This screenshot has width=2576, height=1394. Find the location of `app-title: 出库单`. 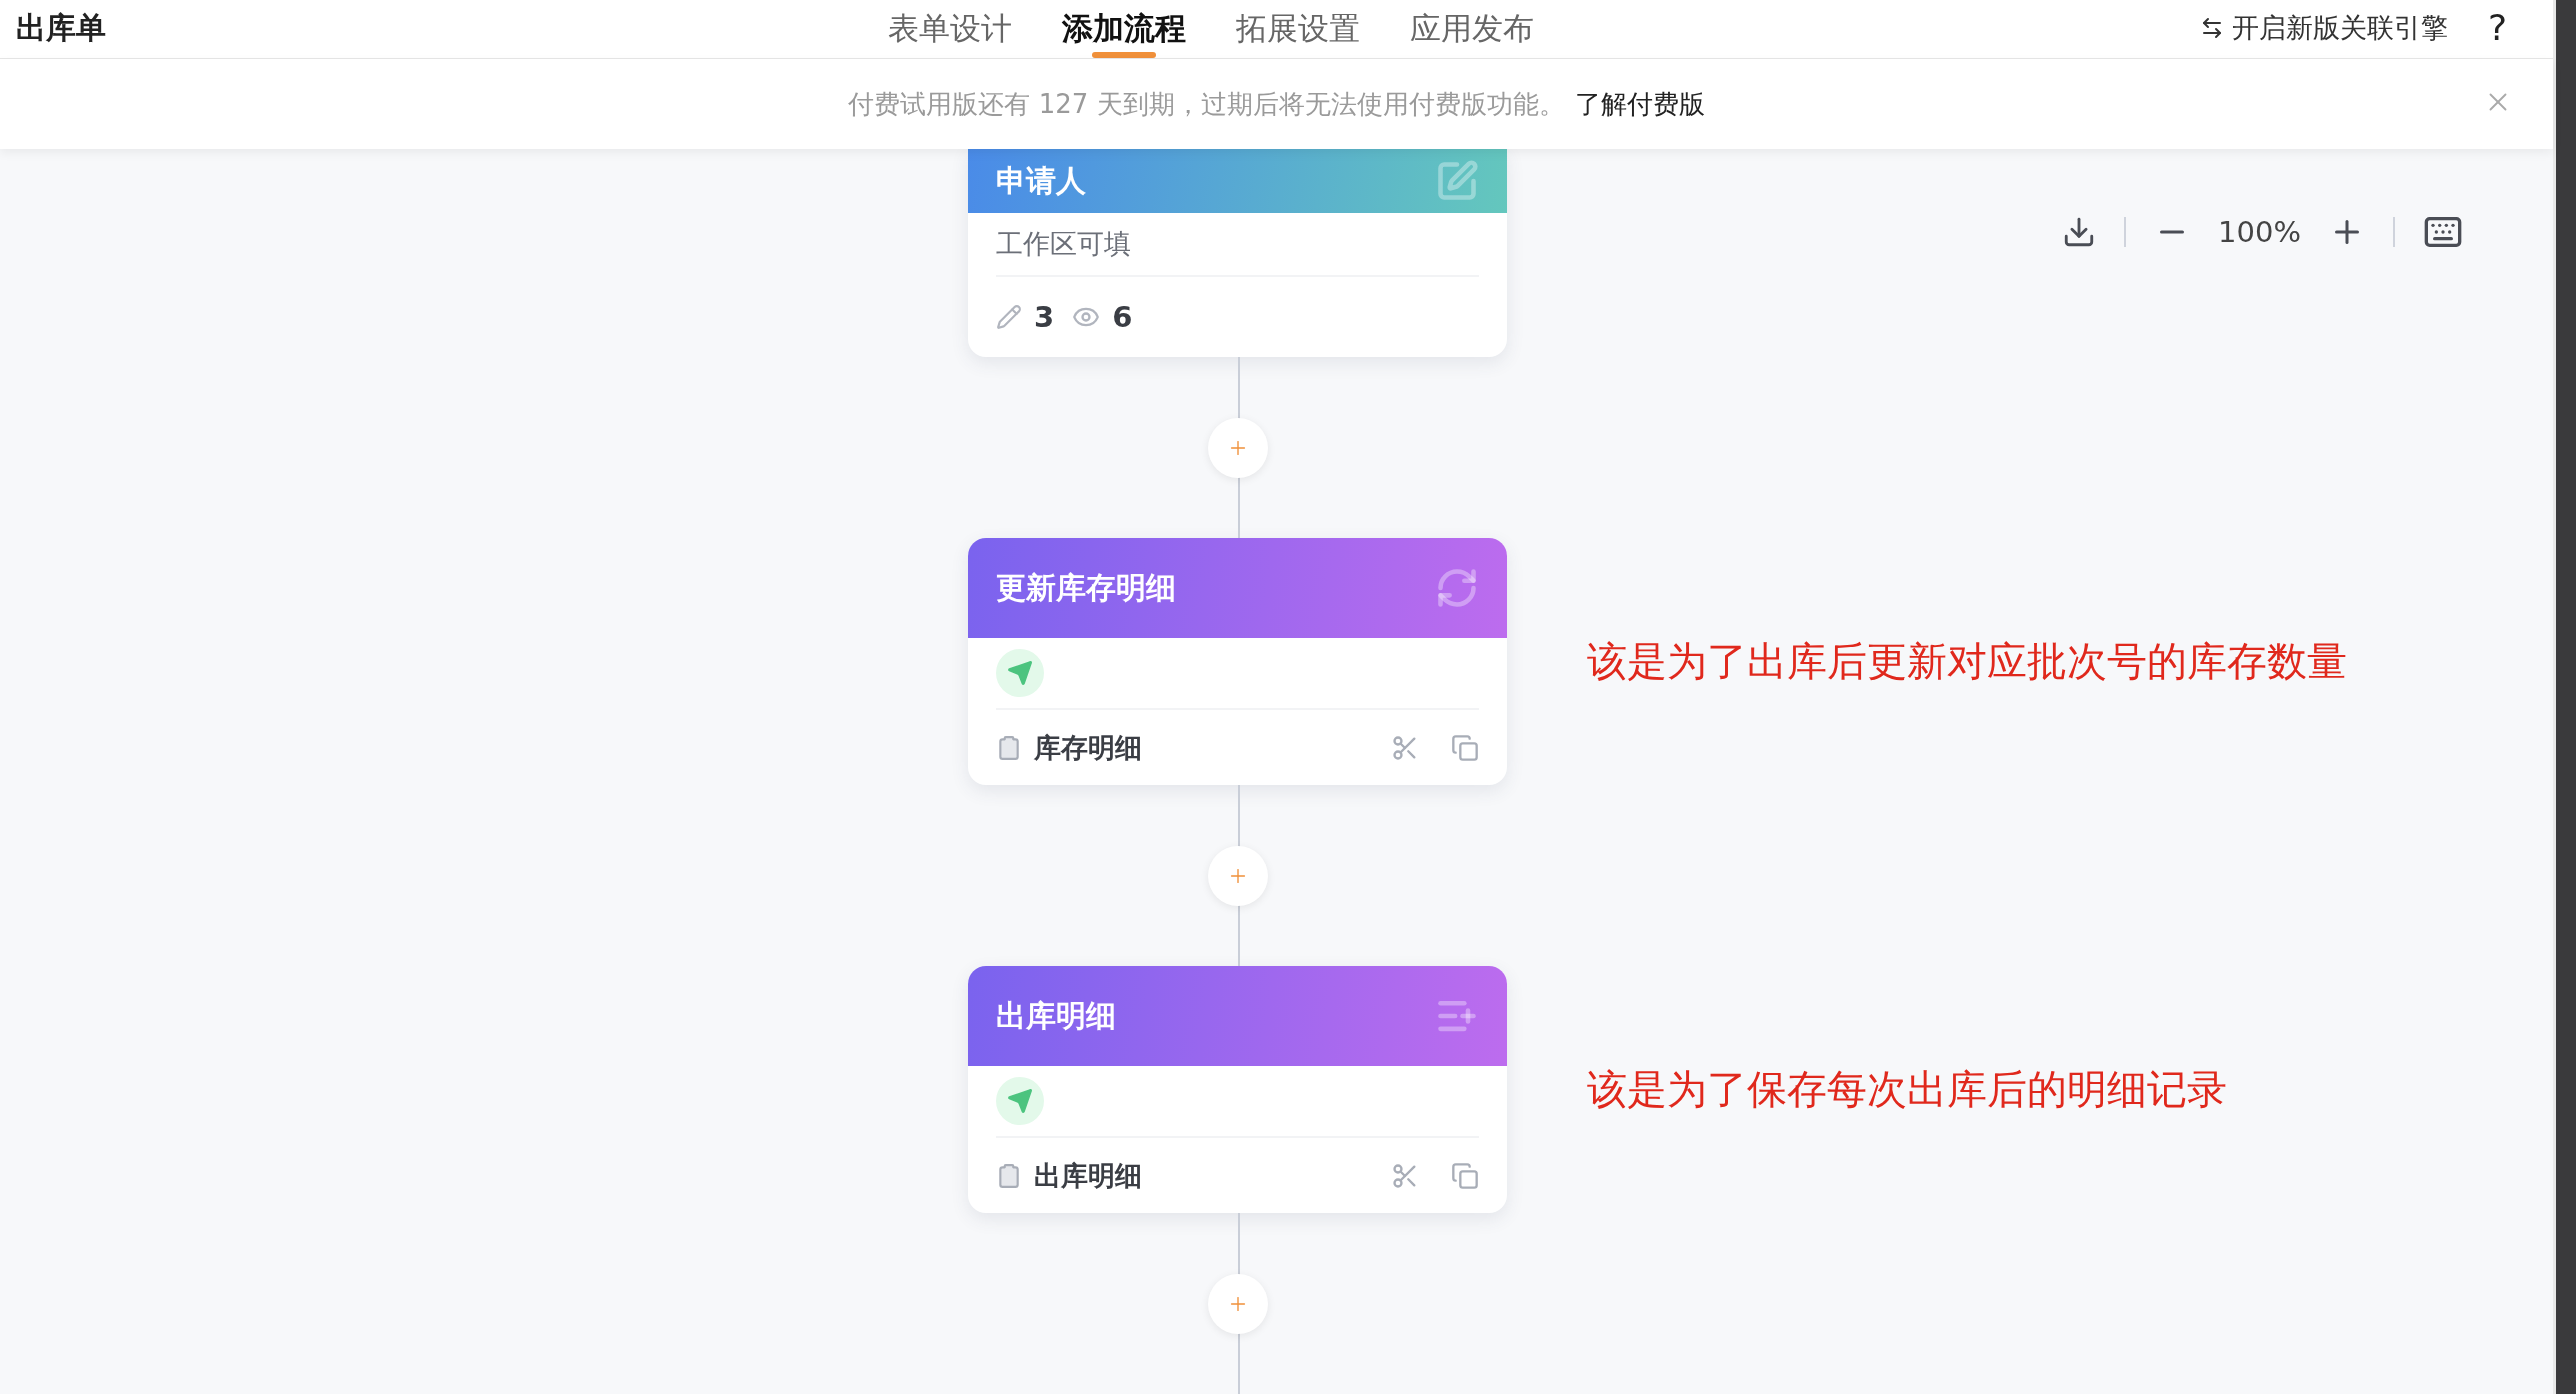

app-title: 出库单 is located at coordinates (61, 28).